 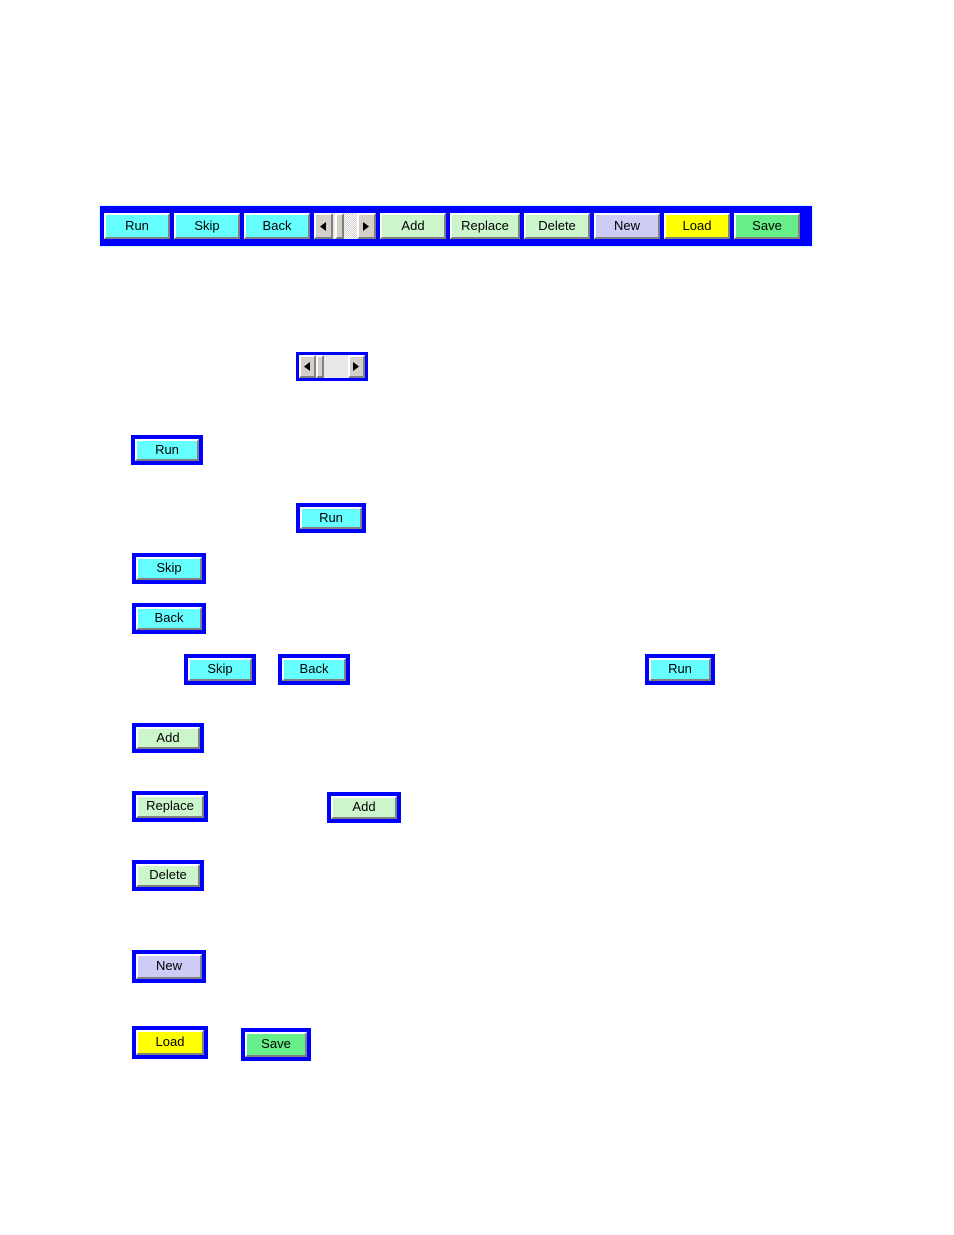 I want to click on toolbar-button-label: New, so click(x=626, y=225).